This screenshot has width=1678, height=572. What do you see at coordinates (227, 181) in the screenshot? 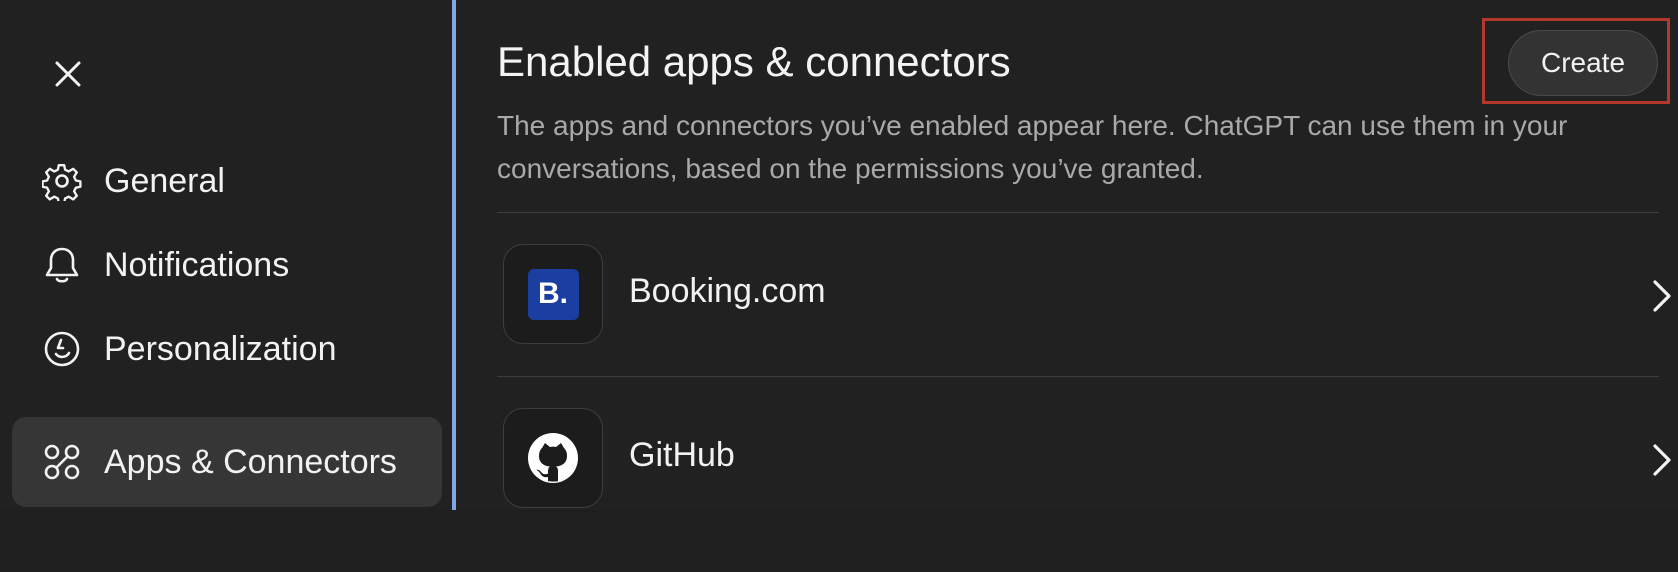
I see `sidebar-item-general: General` at bounding box center [227, 181].